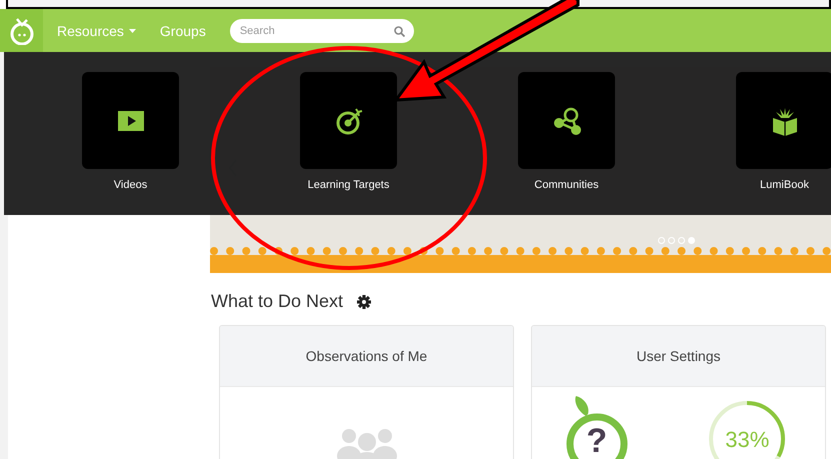  What do you see at coordinates (678, 356) in the screenshot?
I see `card-title: User Settings` at bounding box center [678, 356].